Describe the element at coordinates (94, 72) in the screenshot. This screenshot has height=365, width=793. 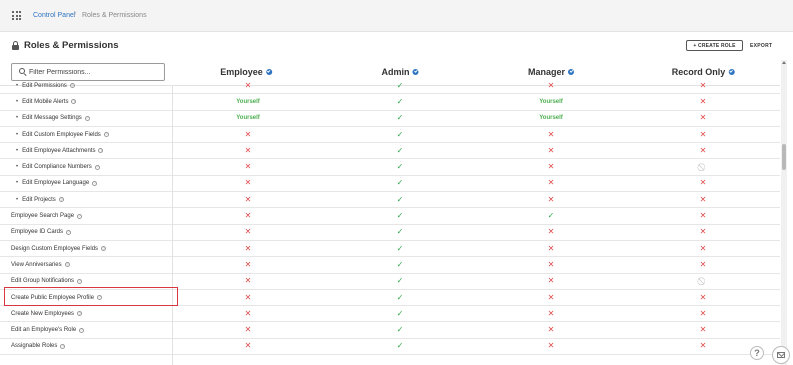
I see `filter-permissions-input` at that location.